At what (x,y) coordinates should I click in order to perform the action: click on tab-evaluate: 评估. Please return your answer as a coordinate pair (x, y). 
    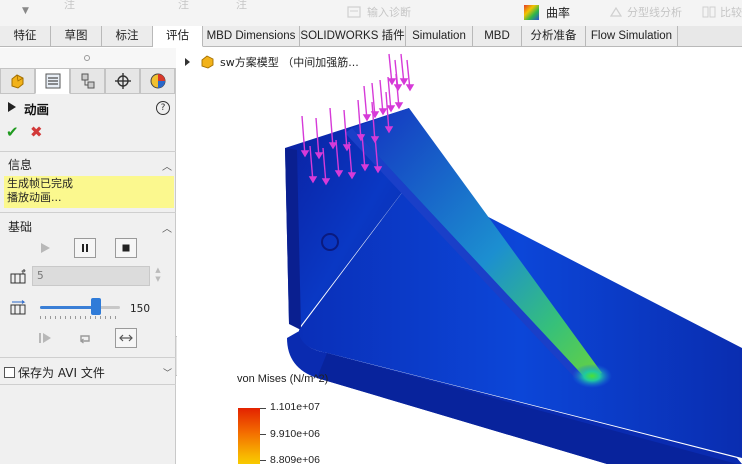
    Looking at the image, I should click on (178, 36).